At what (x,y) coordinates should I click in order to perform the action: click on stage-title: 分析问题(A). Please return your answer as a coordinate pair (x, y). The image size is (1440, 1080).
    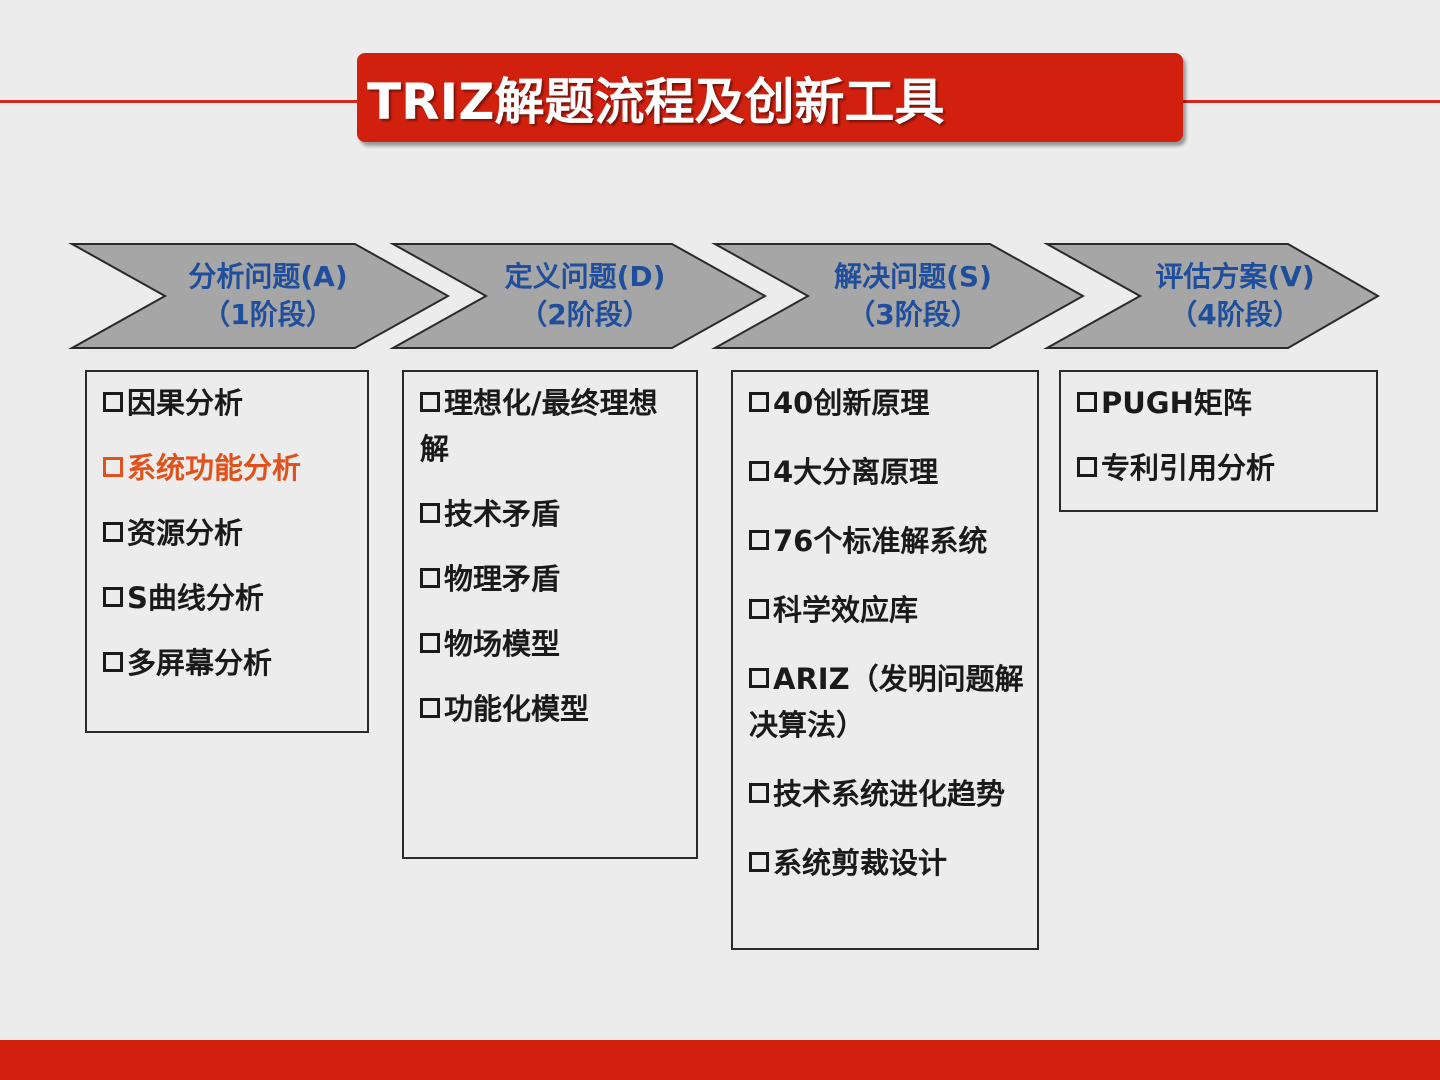
    Looking at the image, I should click on (268, 276).